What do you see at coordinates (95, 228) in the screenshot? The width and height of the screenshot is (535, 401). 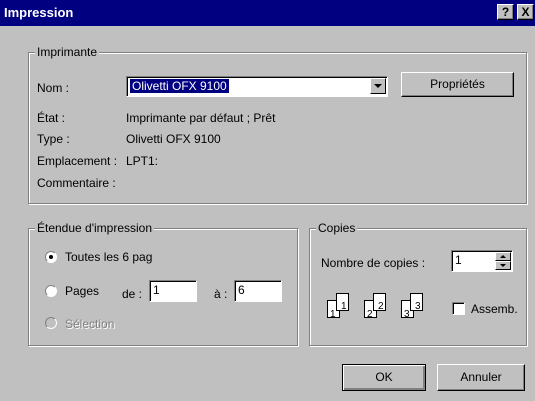 I see `print-range-group-label: Étendue d'impression` at bounding box center [95, 228].